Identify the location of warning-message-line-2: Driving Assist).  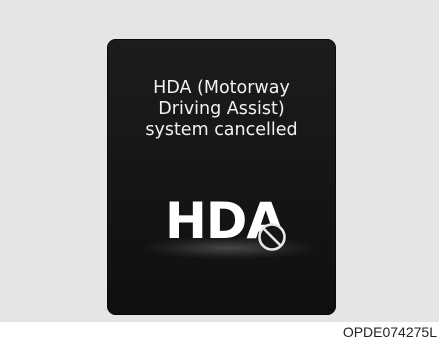
(221, 109).